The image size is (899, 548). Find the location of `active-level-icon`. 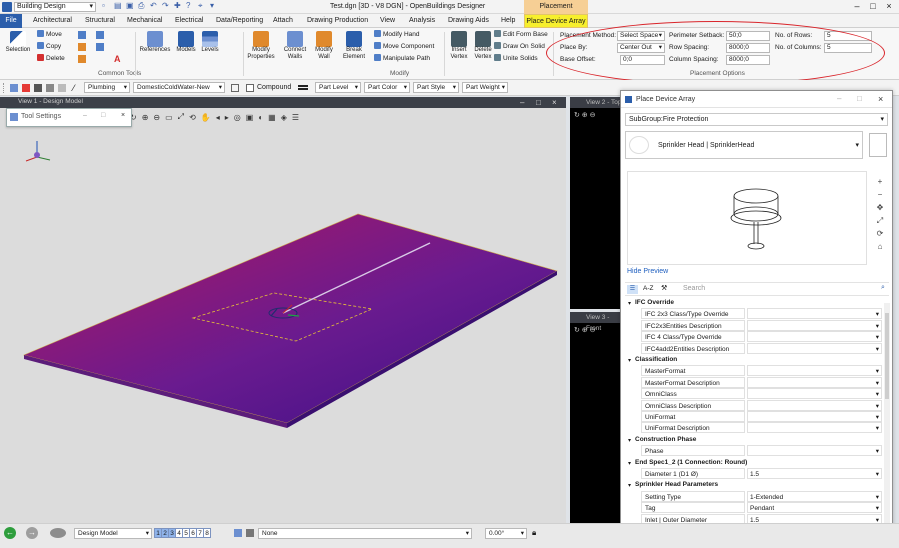

active-level-icon is located at coordinates (250, 533).